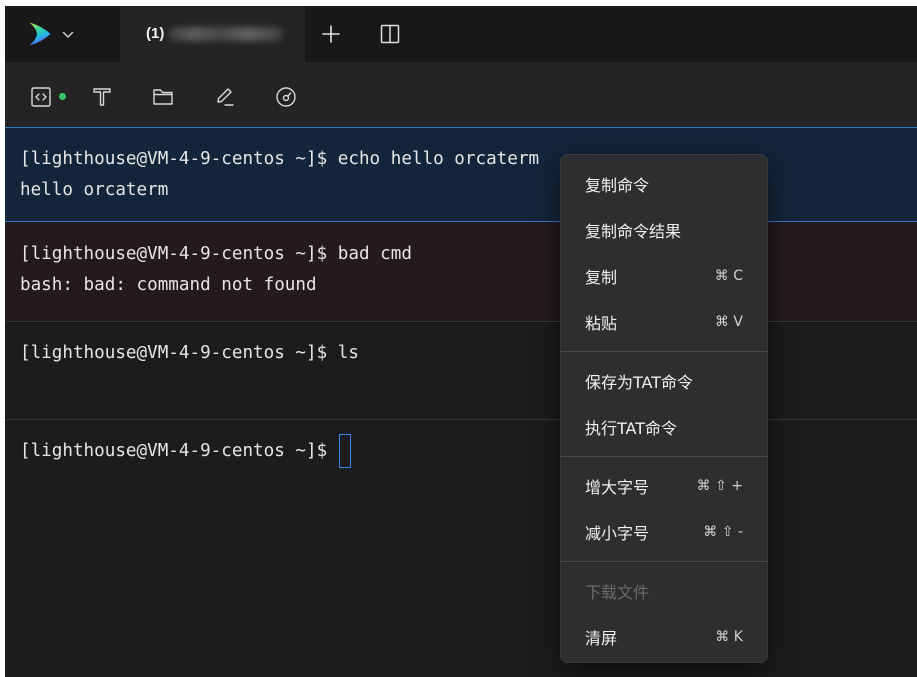 The width and height of the screenshot is (917, 677). What do you see at coordinates (601, 277) in the screenshot?
I see `menu-item-label: 复制` at bounding box center [601, 277].